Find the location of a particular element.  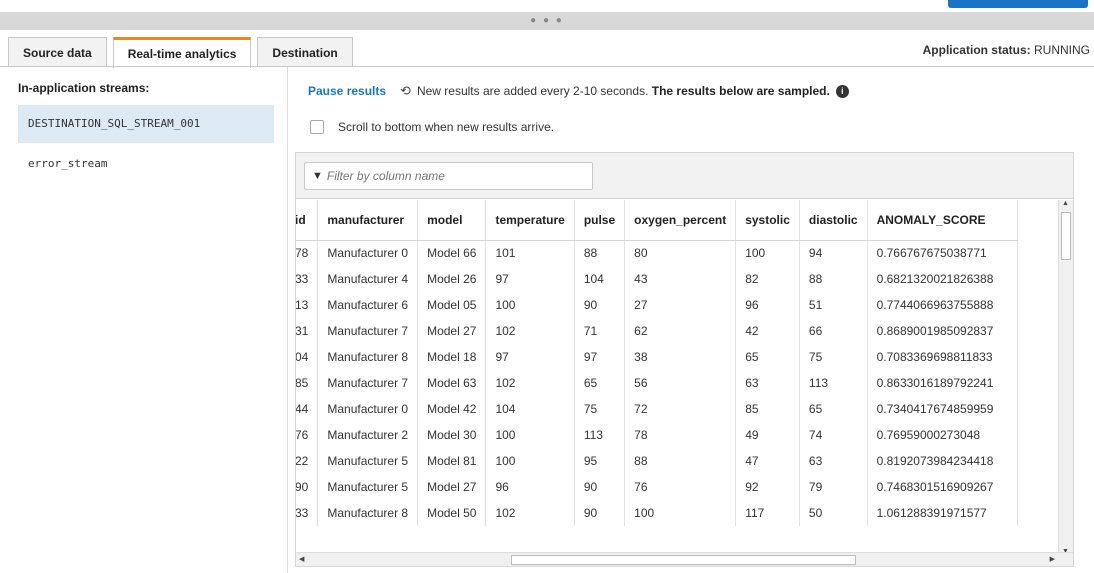

horizontal-scroll-thumb is located at coordinates (683, 560).